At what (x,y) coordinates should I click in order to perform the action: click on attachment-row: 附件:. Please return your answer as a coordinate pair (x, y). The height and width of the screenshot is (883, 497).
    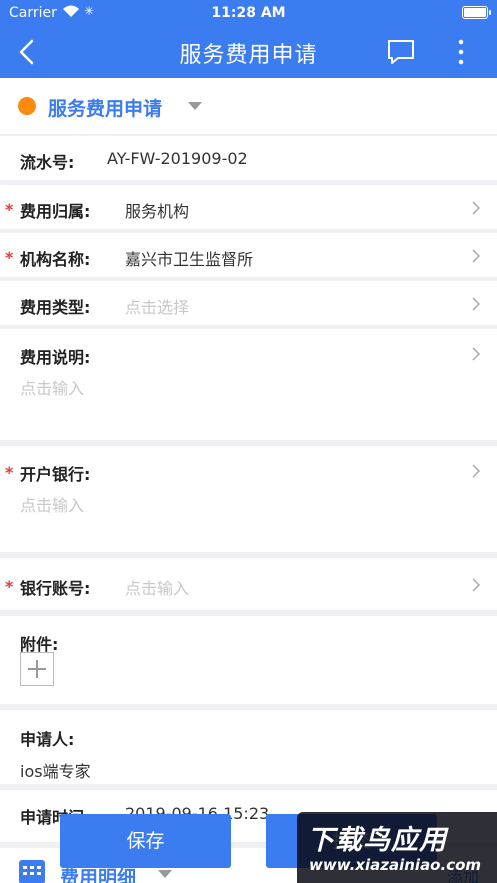
    Looking at the image, I should click on (248, 660).